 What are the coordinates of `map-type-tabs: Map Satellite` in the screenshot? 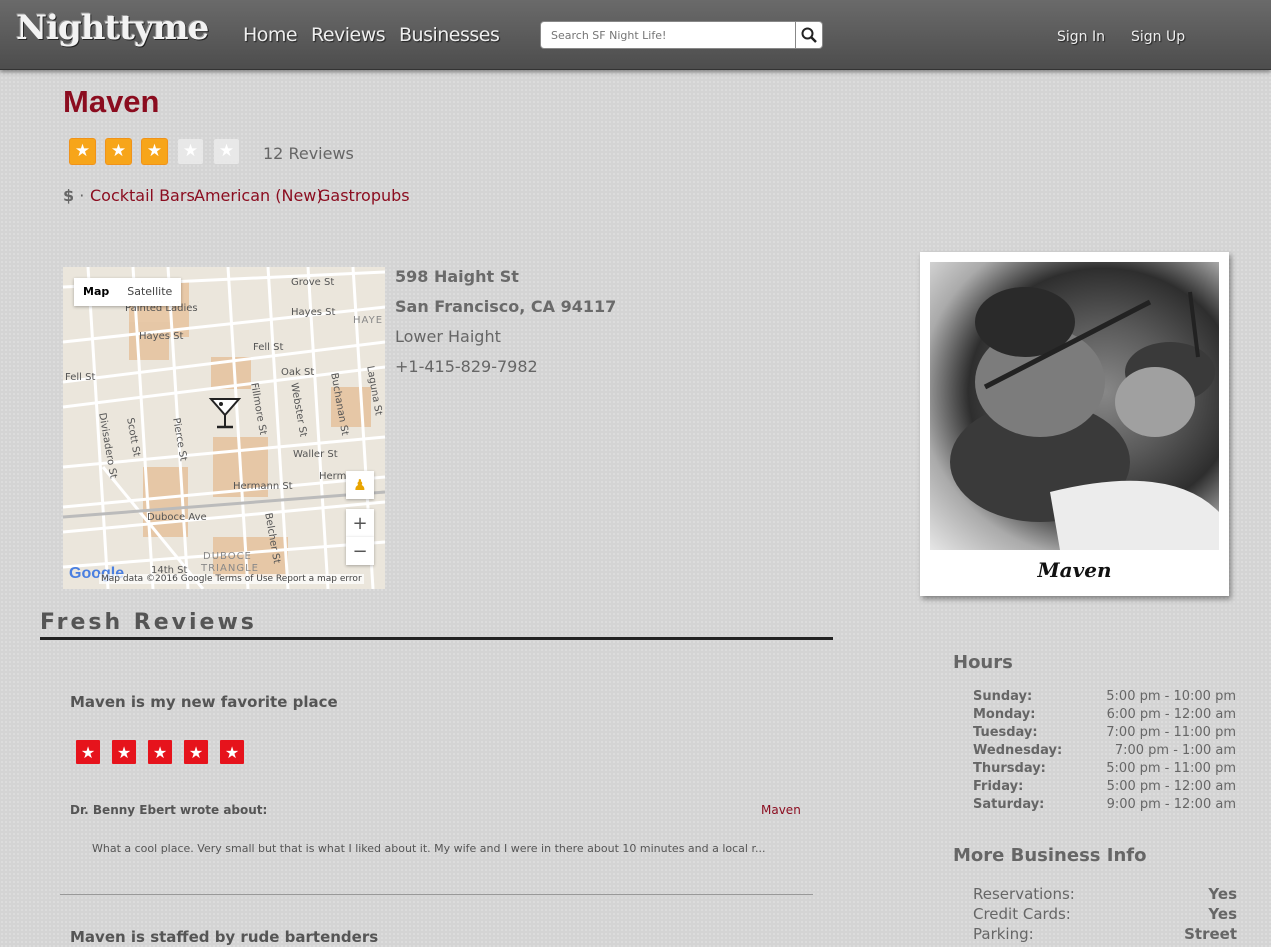 It's located at (128, 292).